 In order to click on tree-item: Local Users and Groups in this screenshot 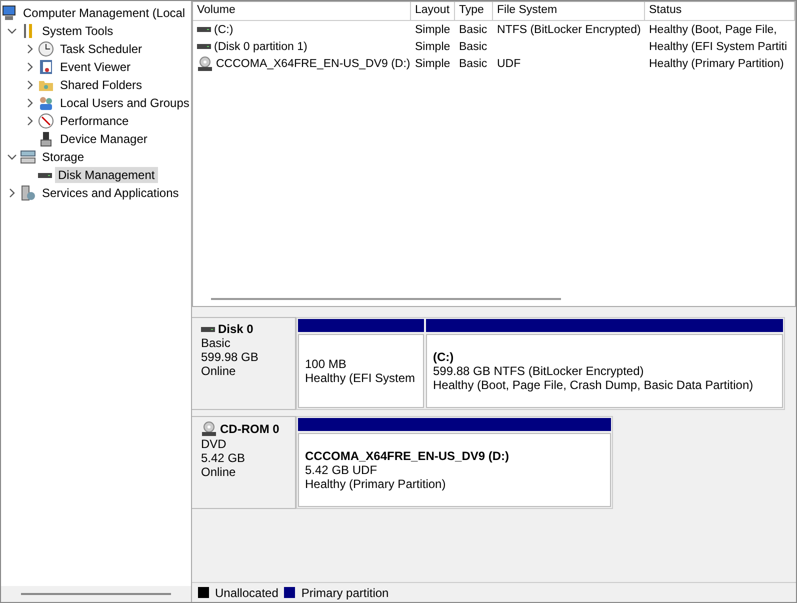, I will do `click(124, 103)`.